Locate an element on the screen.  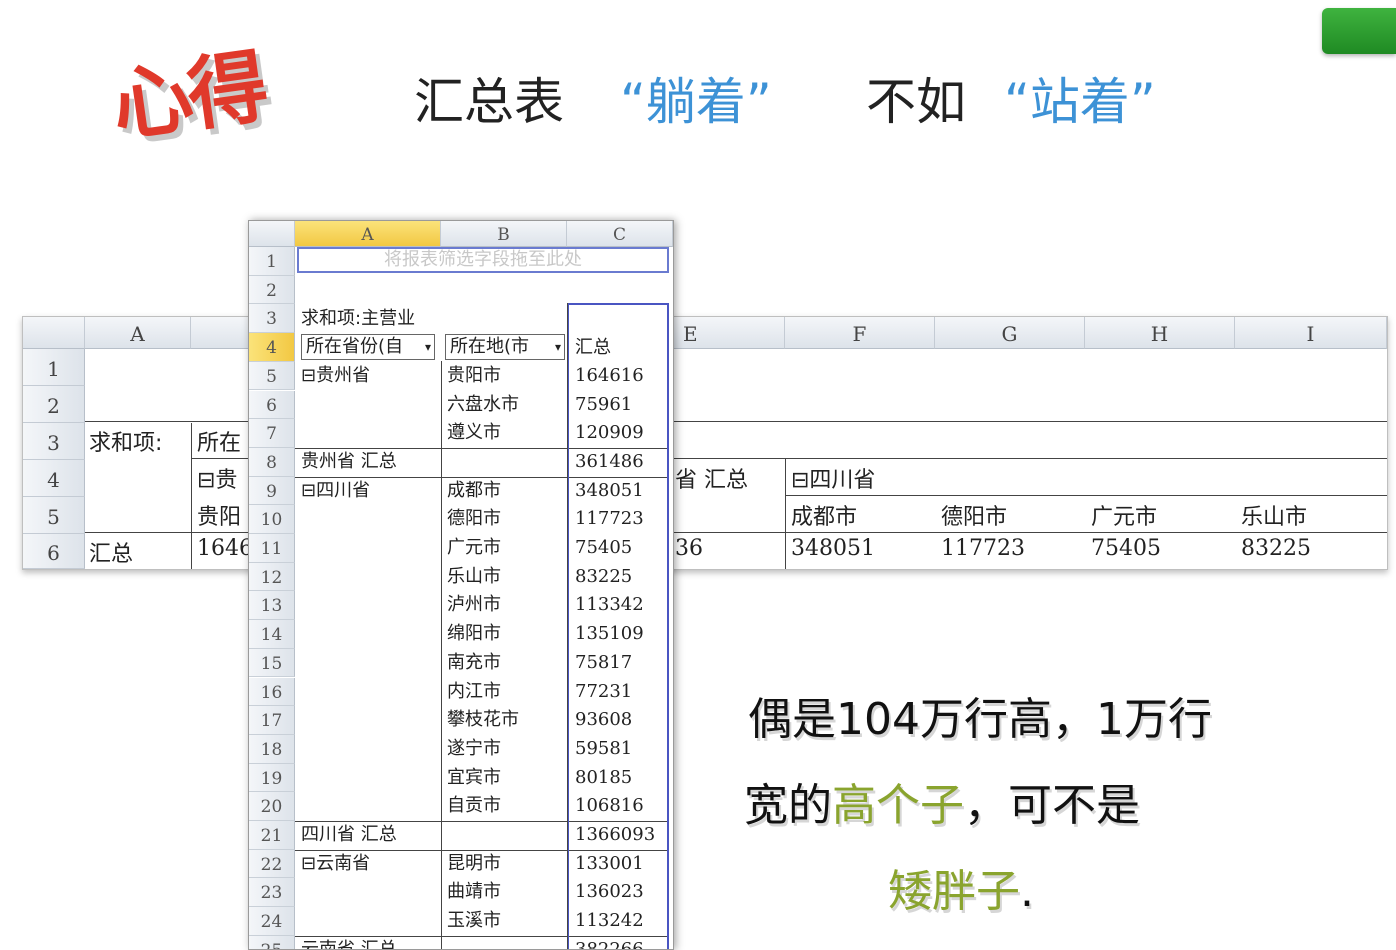
cell-c15: 75817 is located at coordinates (603, 663).